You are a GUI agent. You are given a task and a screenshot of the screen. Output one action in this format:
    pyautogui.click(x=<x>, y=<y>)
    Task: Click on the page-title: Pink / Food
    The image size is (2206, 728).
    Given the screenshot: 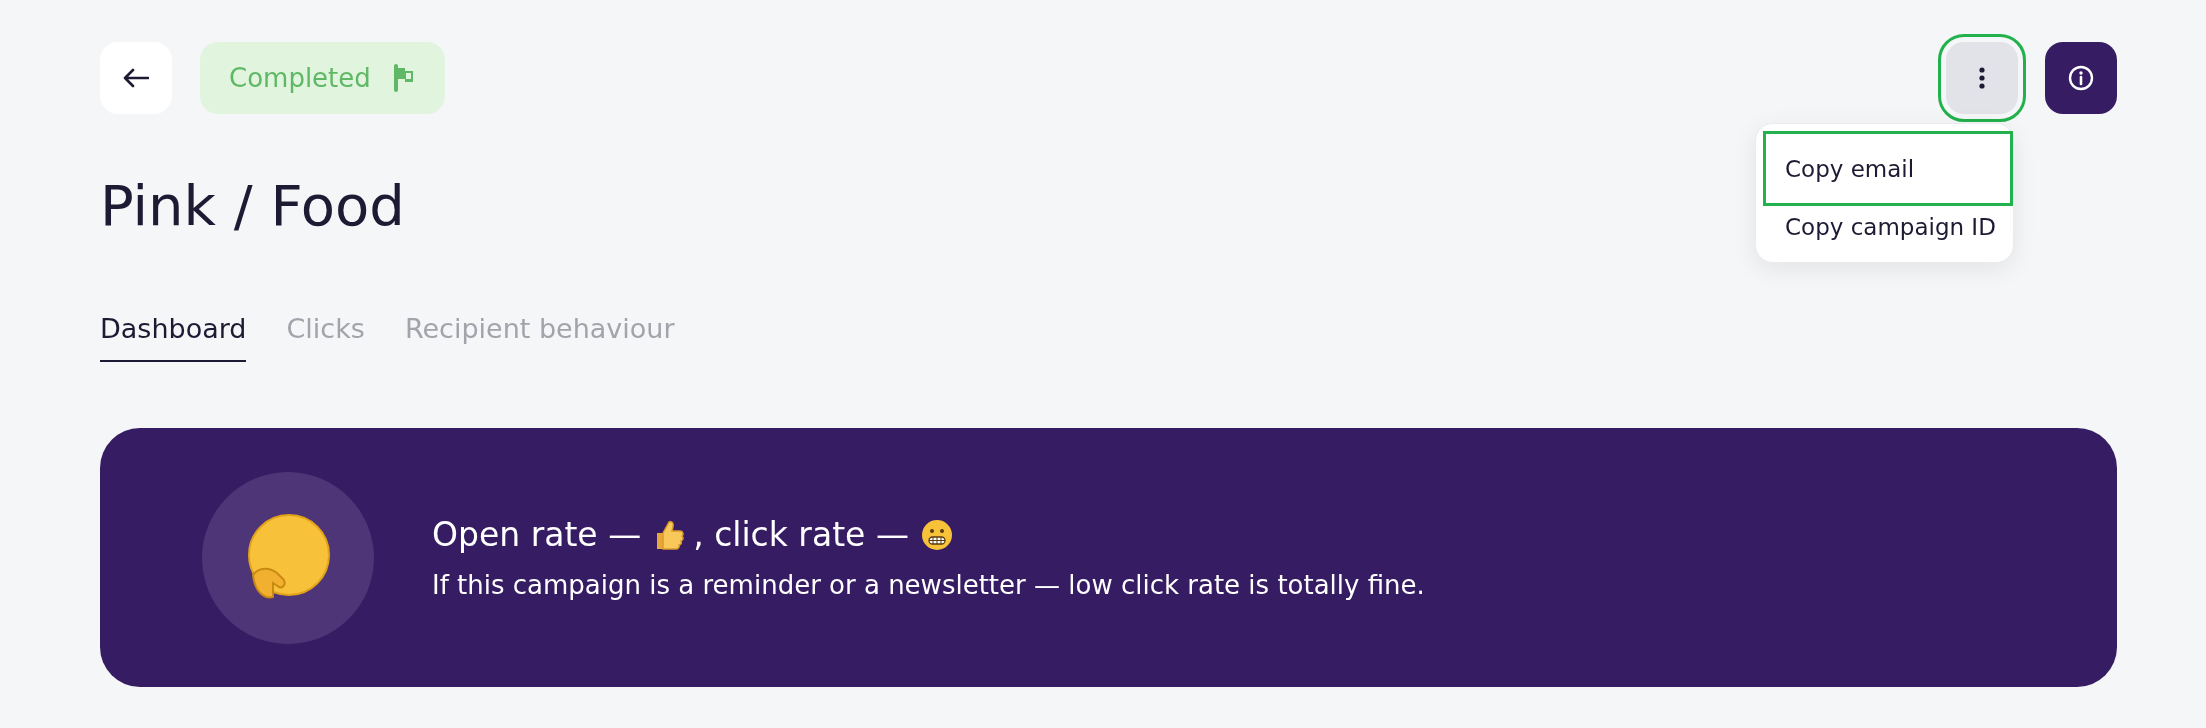 What is the action you would take?
    pyautogui.click(x=252, y=206)
    